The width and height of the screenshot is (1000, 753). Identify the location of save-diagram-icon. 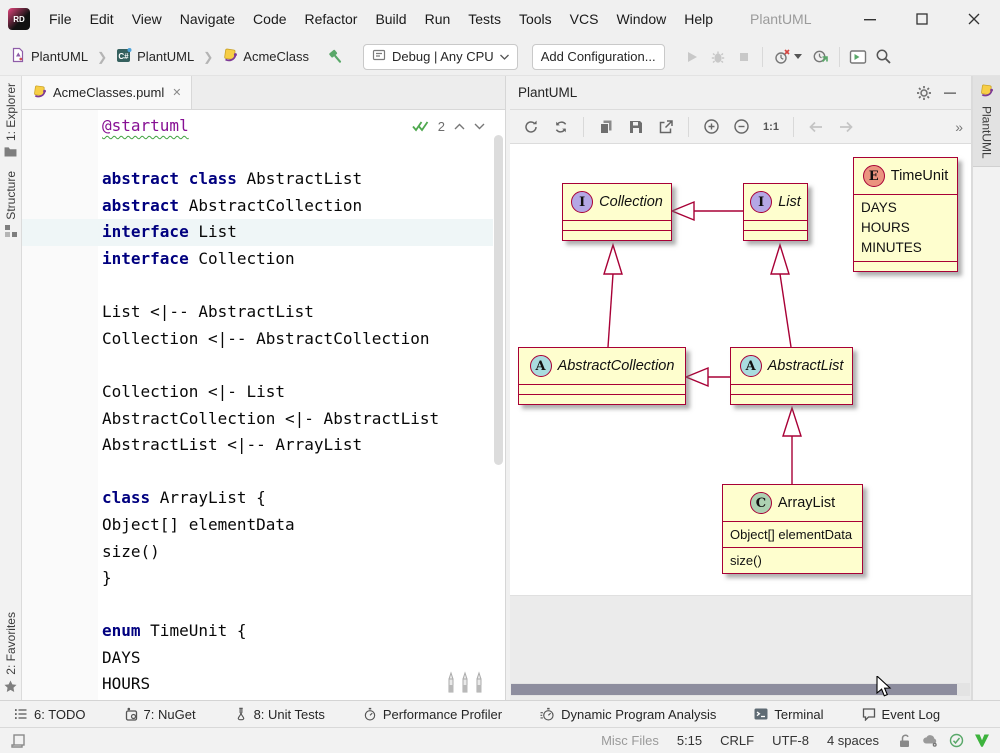
(636, 127).